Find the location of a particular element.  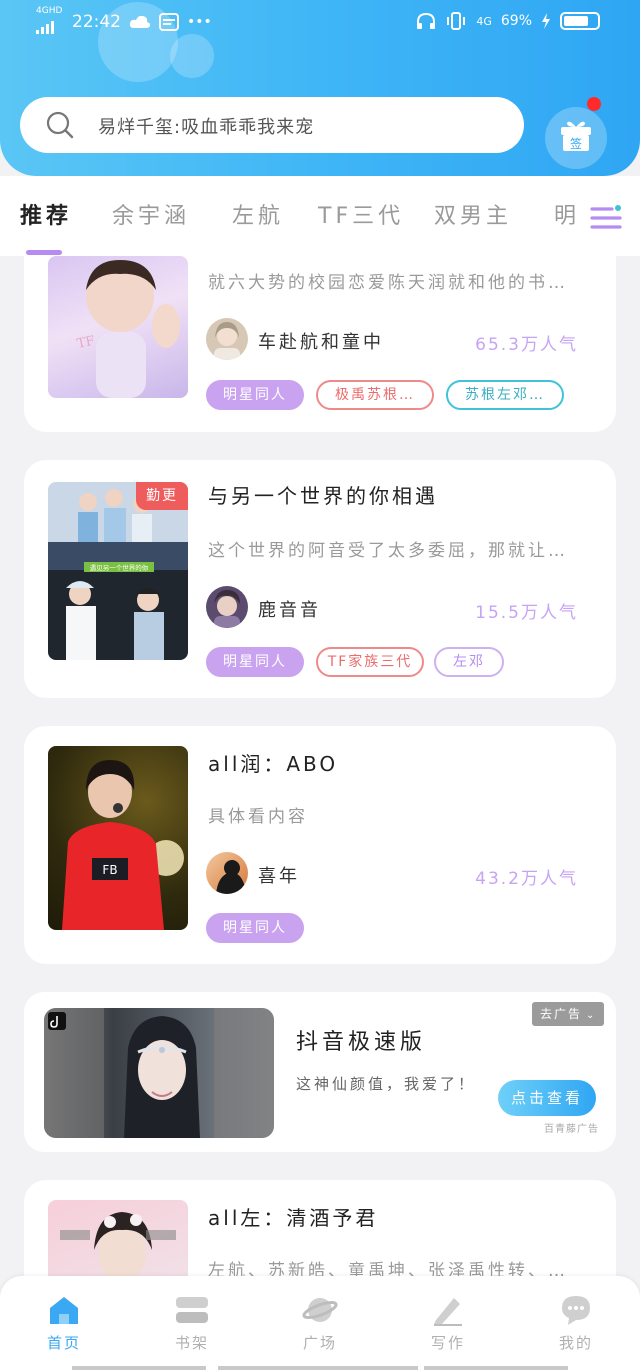

remove-ad-label: 去广告 is located at coordinates (561, 1014).